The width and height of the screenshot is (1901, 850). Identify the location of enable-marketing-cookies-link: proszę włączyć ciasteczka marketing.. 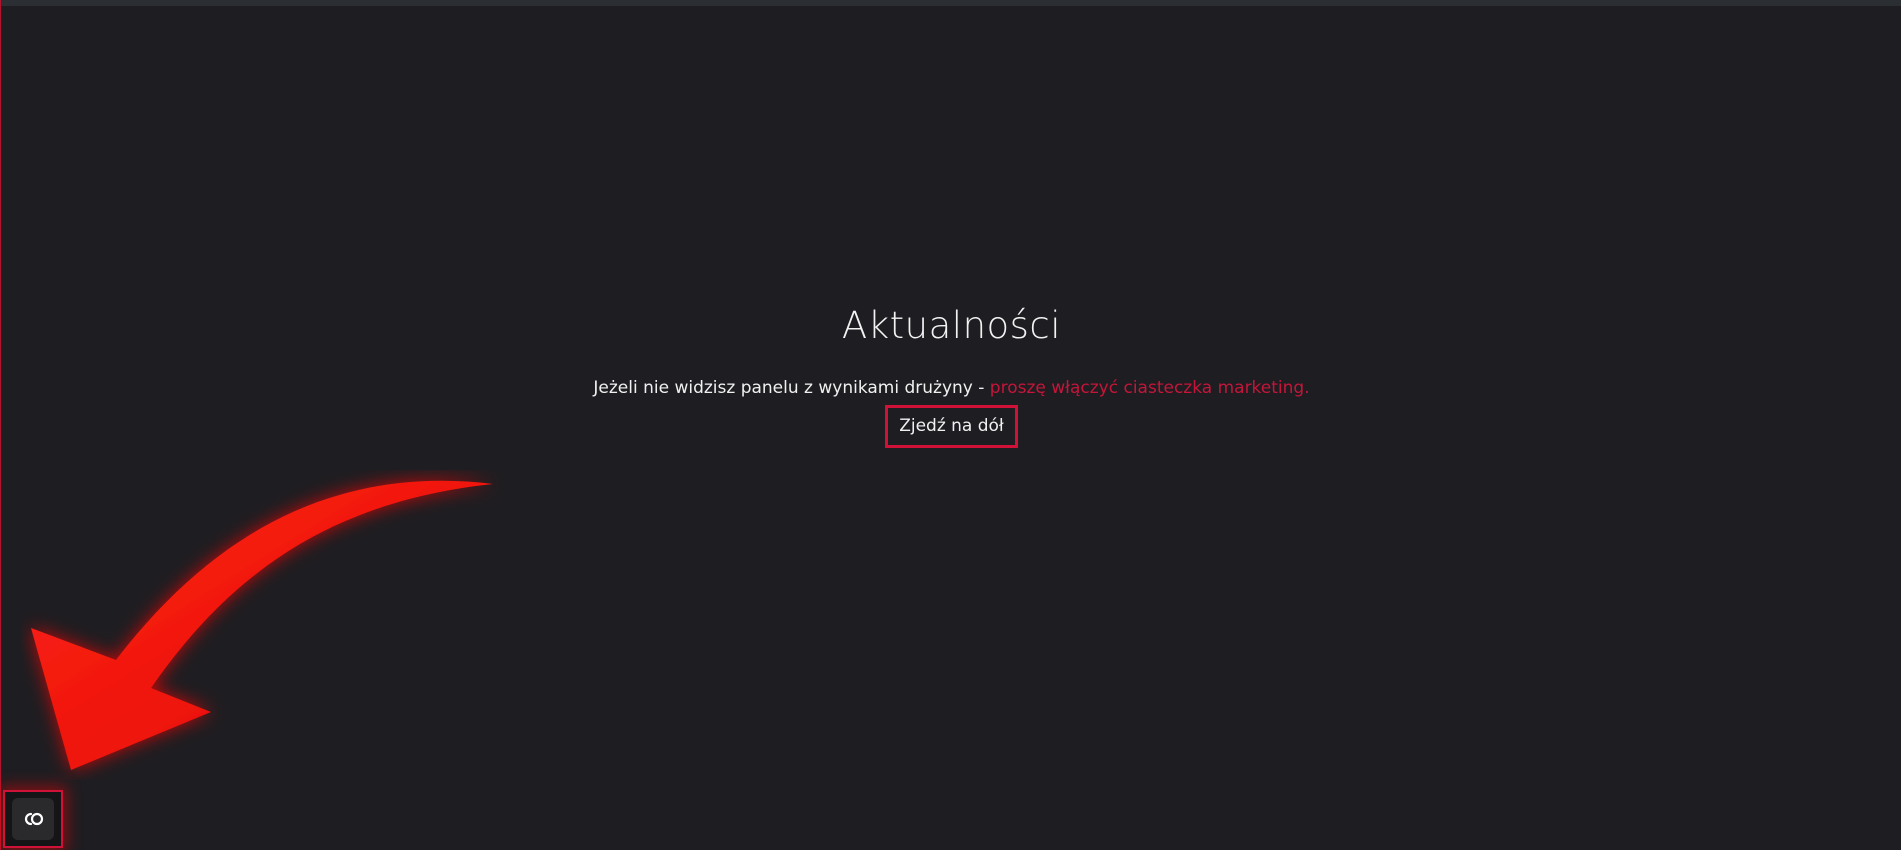
(1150, 388).